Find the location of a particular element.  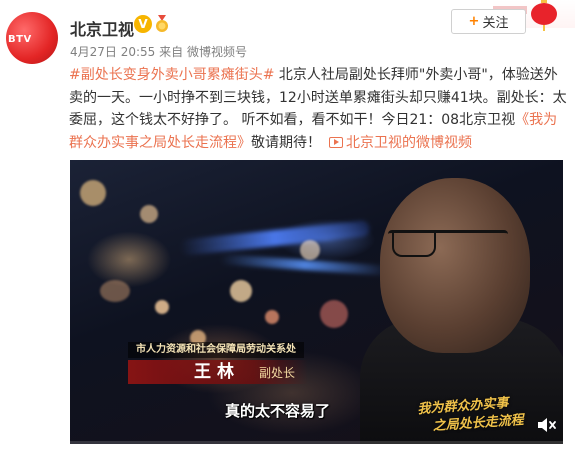

btv-logo: BTV is located at coordinates (20, 39).